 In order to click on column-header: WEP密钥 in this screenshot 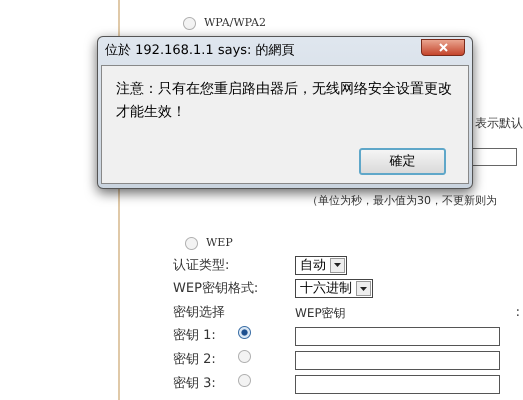, I will do `click(320, 313)`.